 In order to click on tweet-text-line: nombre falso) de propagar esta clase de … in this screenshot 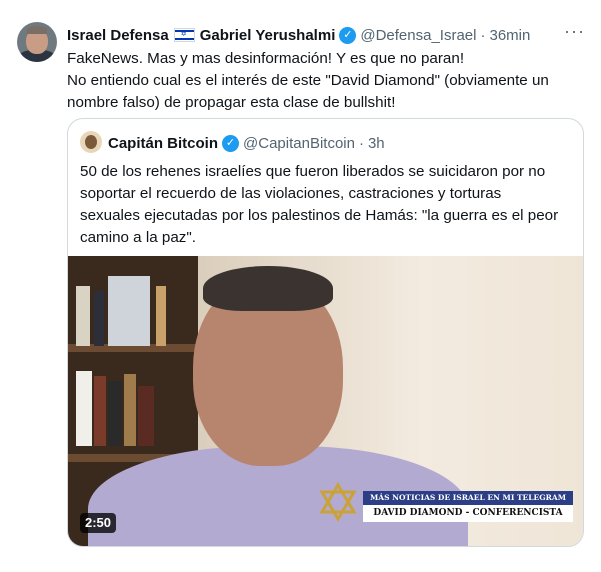, I will do `click(231, 102)`.